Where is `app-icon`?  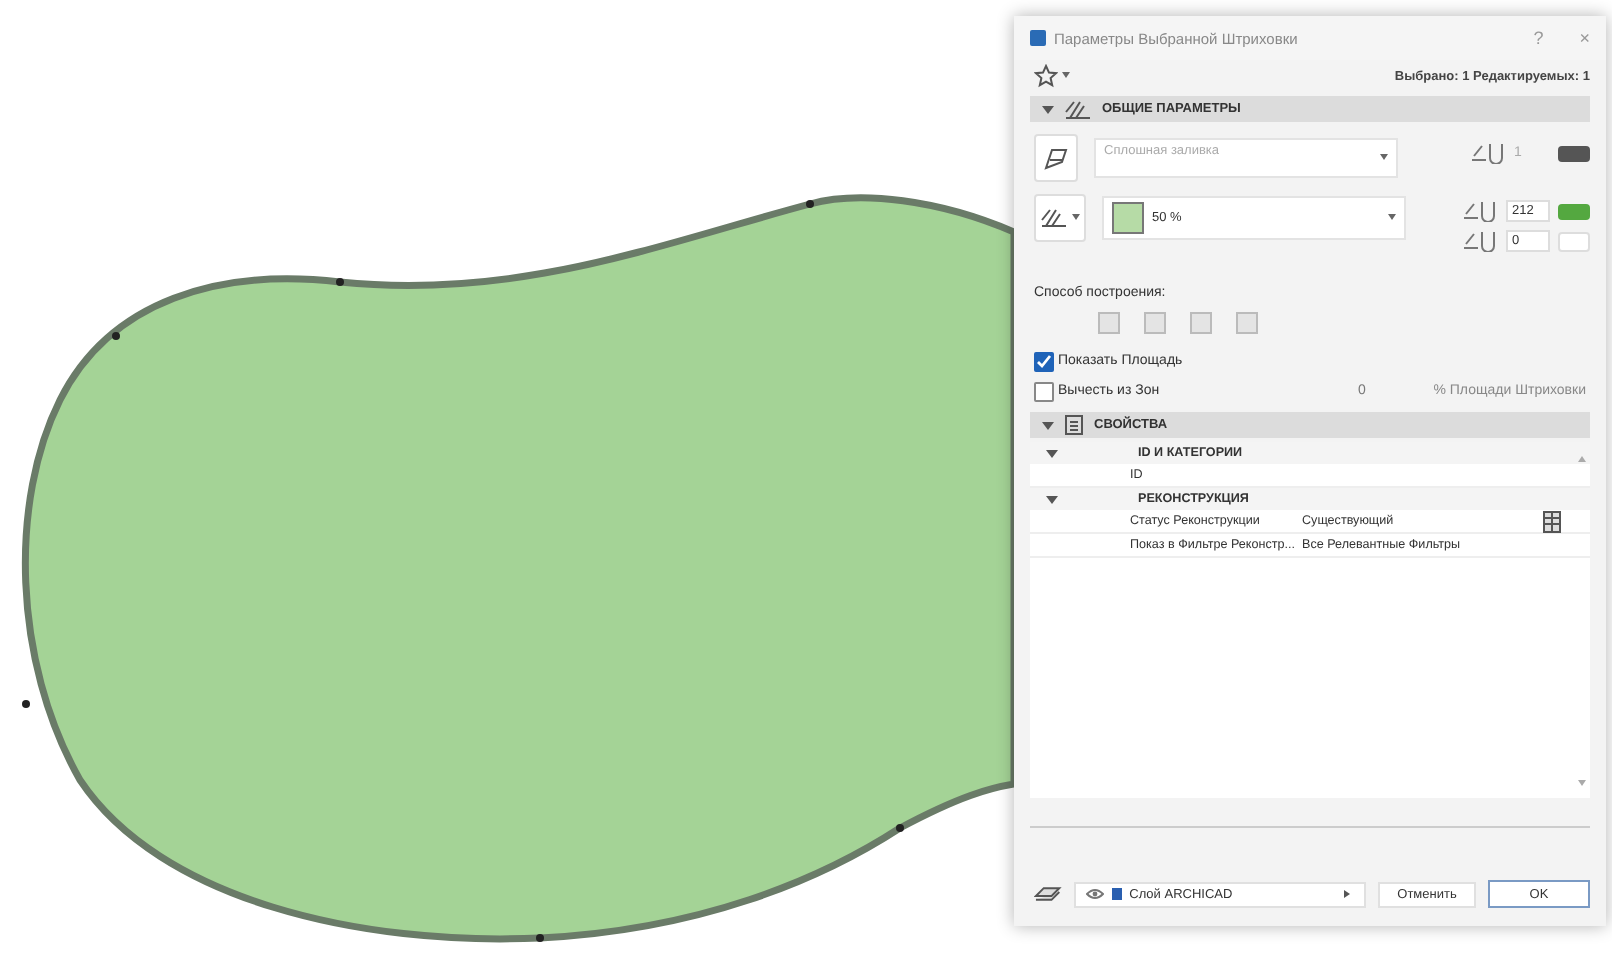
app-icon is located at coordinates (1038, 38).